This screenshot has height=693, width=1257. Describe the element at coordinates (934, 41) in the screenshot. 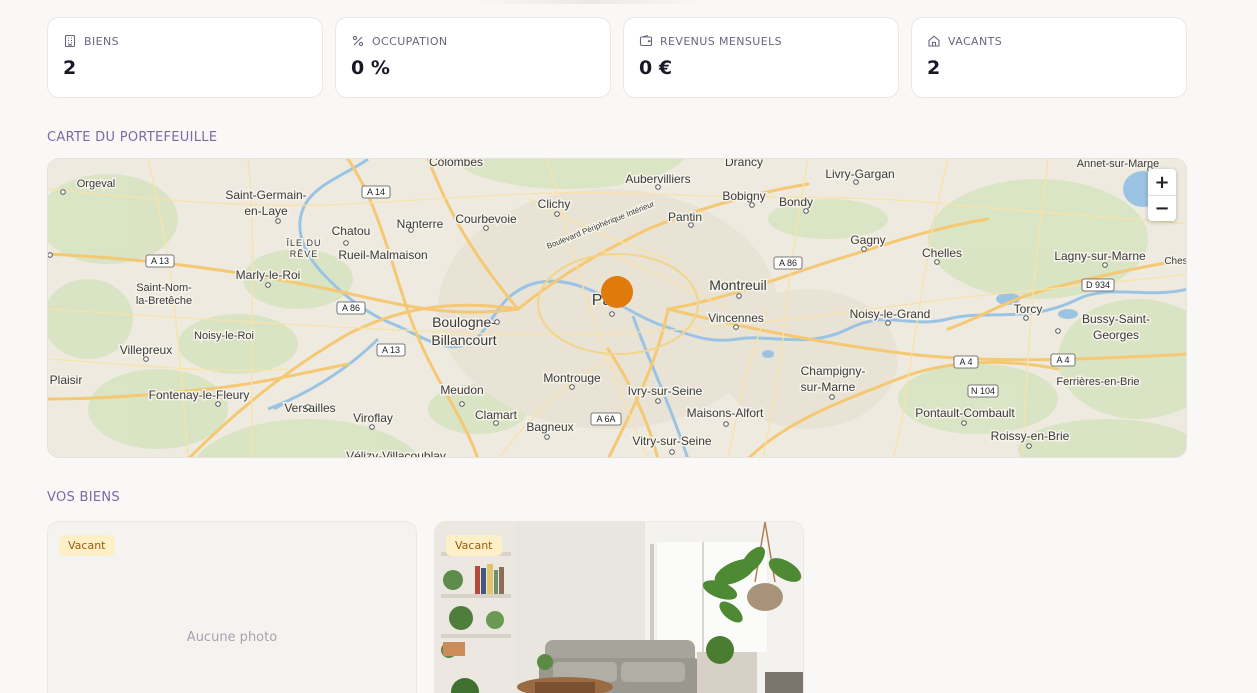

I see `home-icon` at that location.